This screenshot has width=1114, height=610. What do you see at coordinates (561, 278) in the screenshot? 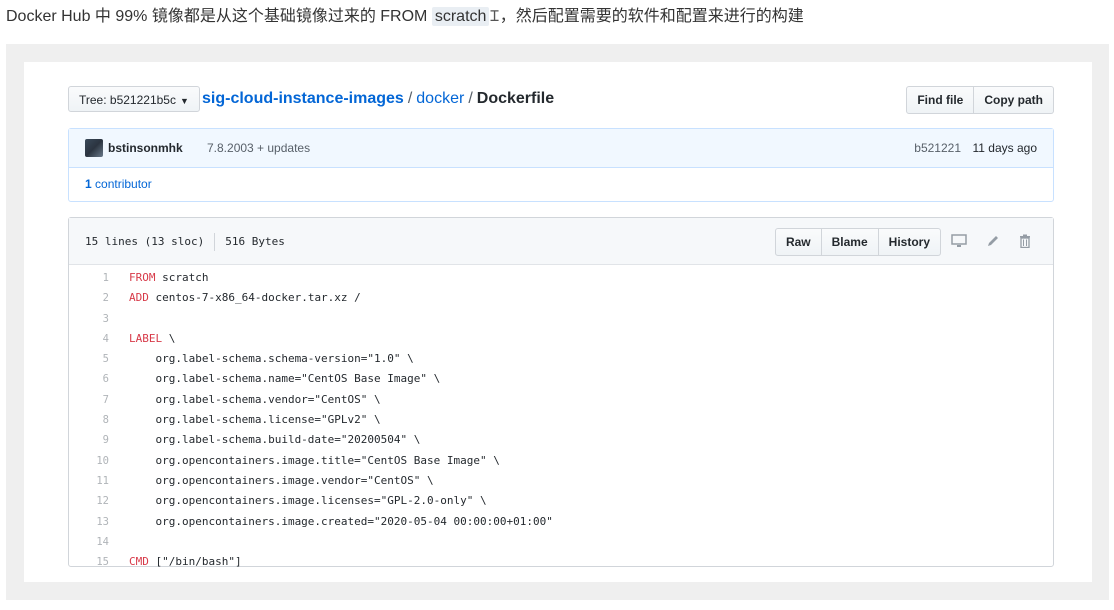
I see `code-line: 1 FROM scratch` at bounding box center [561, 278].